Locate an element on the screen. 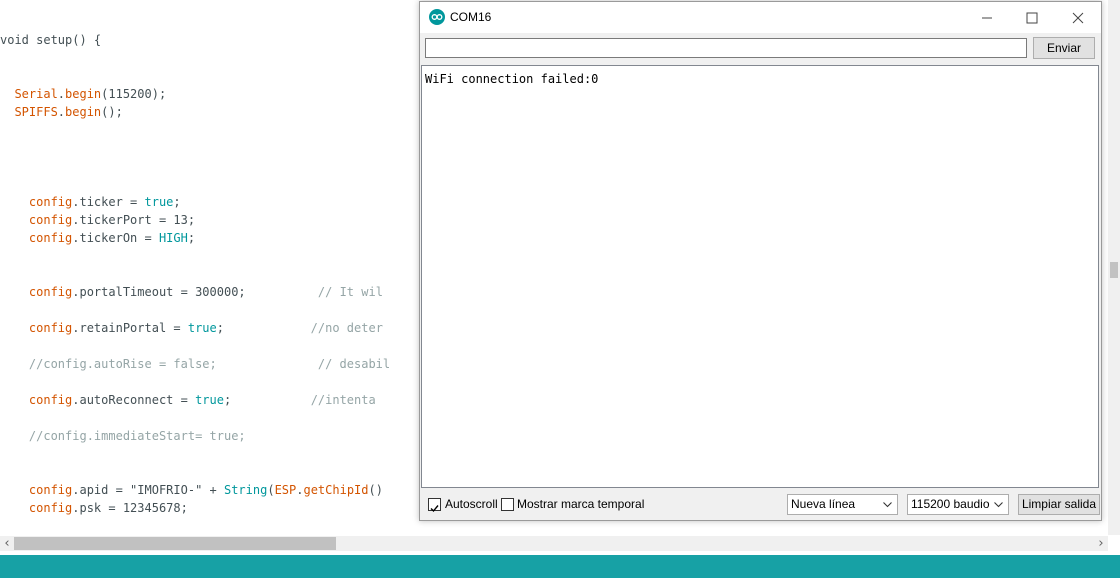 The height and width of the screenshot is (578, 1120). close-button is located at coordinates (1078, 17).